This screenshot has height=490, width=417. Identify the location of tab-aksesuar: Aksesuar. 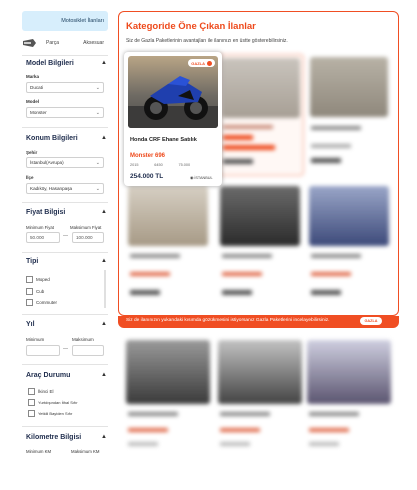
(88, 43).